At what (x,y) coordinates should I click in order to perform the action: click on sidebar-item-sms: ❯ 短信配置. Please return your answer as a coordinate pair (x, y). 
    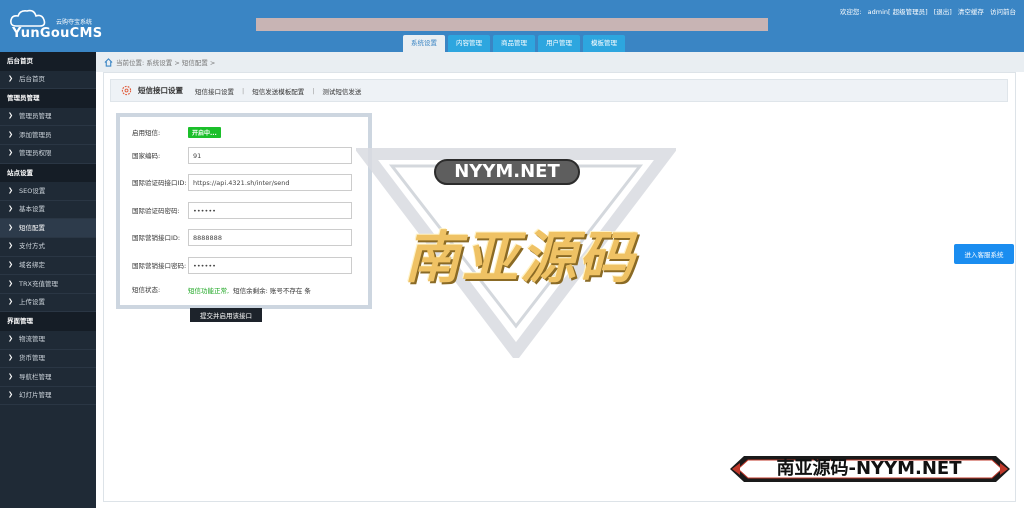
    Looking at the image, I should click on (48, 228).